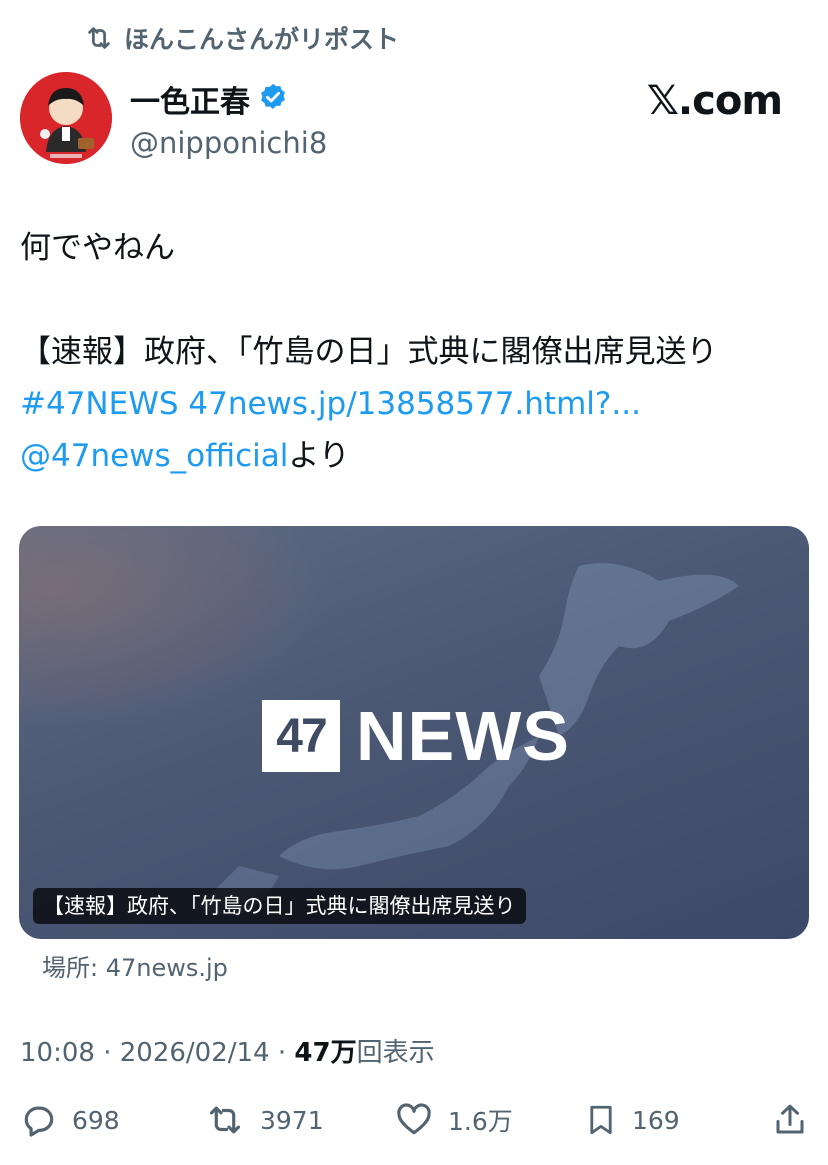 The width and height of the screenshot is (828, 1165). I want to click on action-bar: 698 3971 1.6万 169, so click(414, 1120).